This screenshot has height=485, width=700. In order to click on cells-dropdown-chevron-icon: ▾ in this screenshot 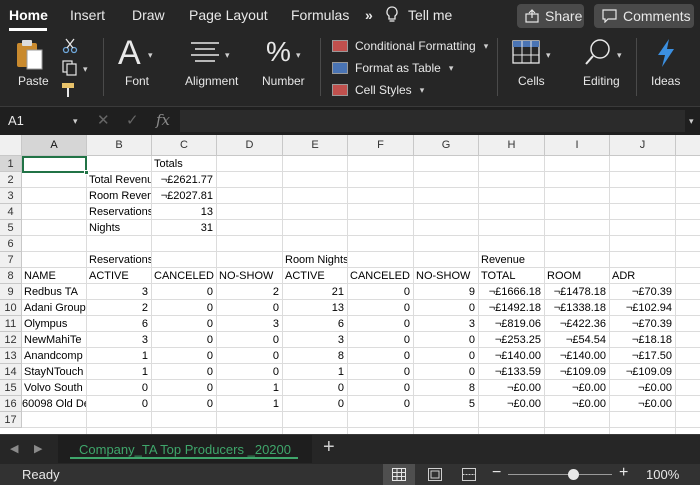, I will do `click(548, 55)`.